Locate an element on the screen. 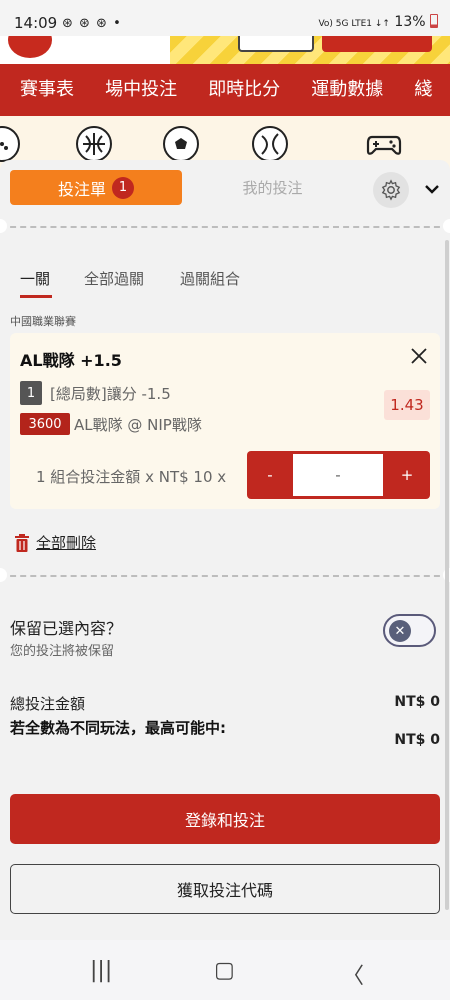 The image size is (450, 1000). scrollbar is located at coordinates (447, 575).